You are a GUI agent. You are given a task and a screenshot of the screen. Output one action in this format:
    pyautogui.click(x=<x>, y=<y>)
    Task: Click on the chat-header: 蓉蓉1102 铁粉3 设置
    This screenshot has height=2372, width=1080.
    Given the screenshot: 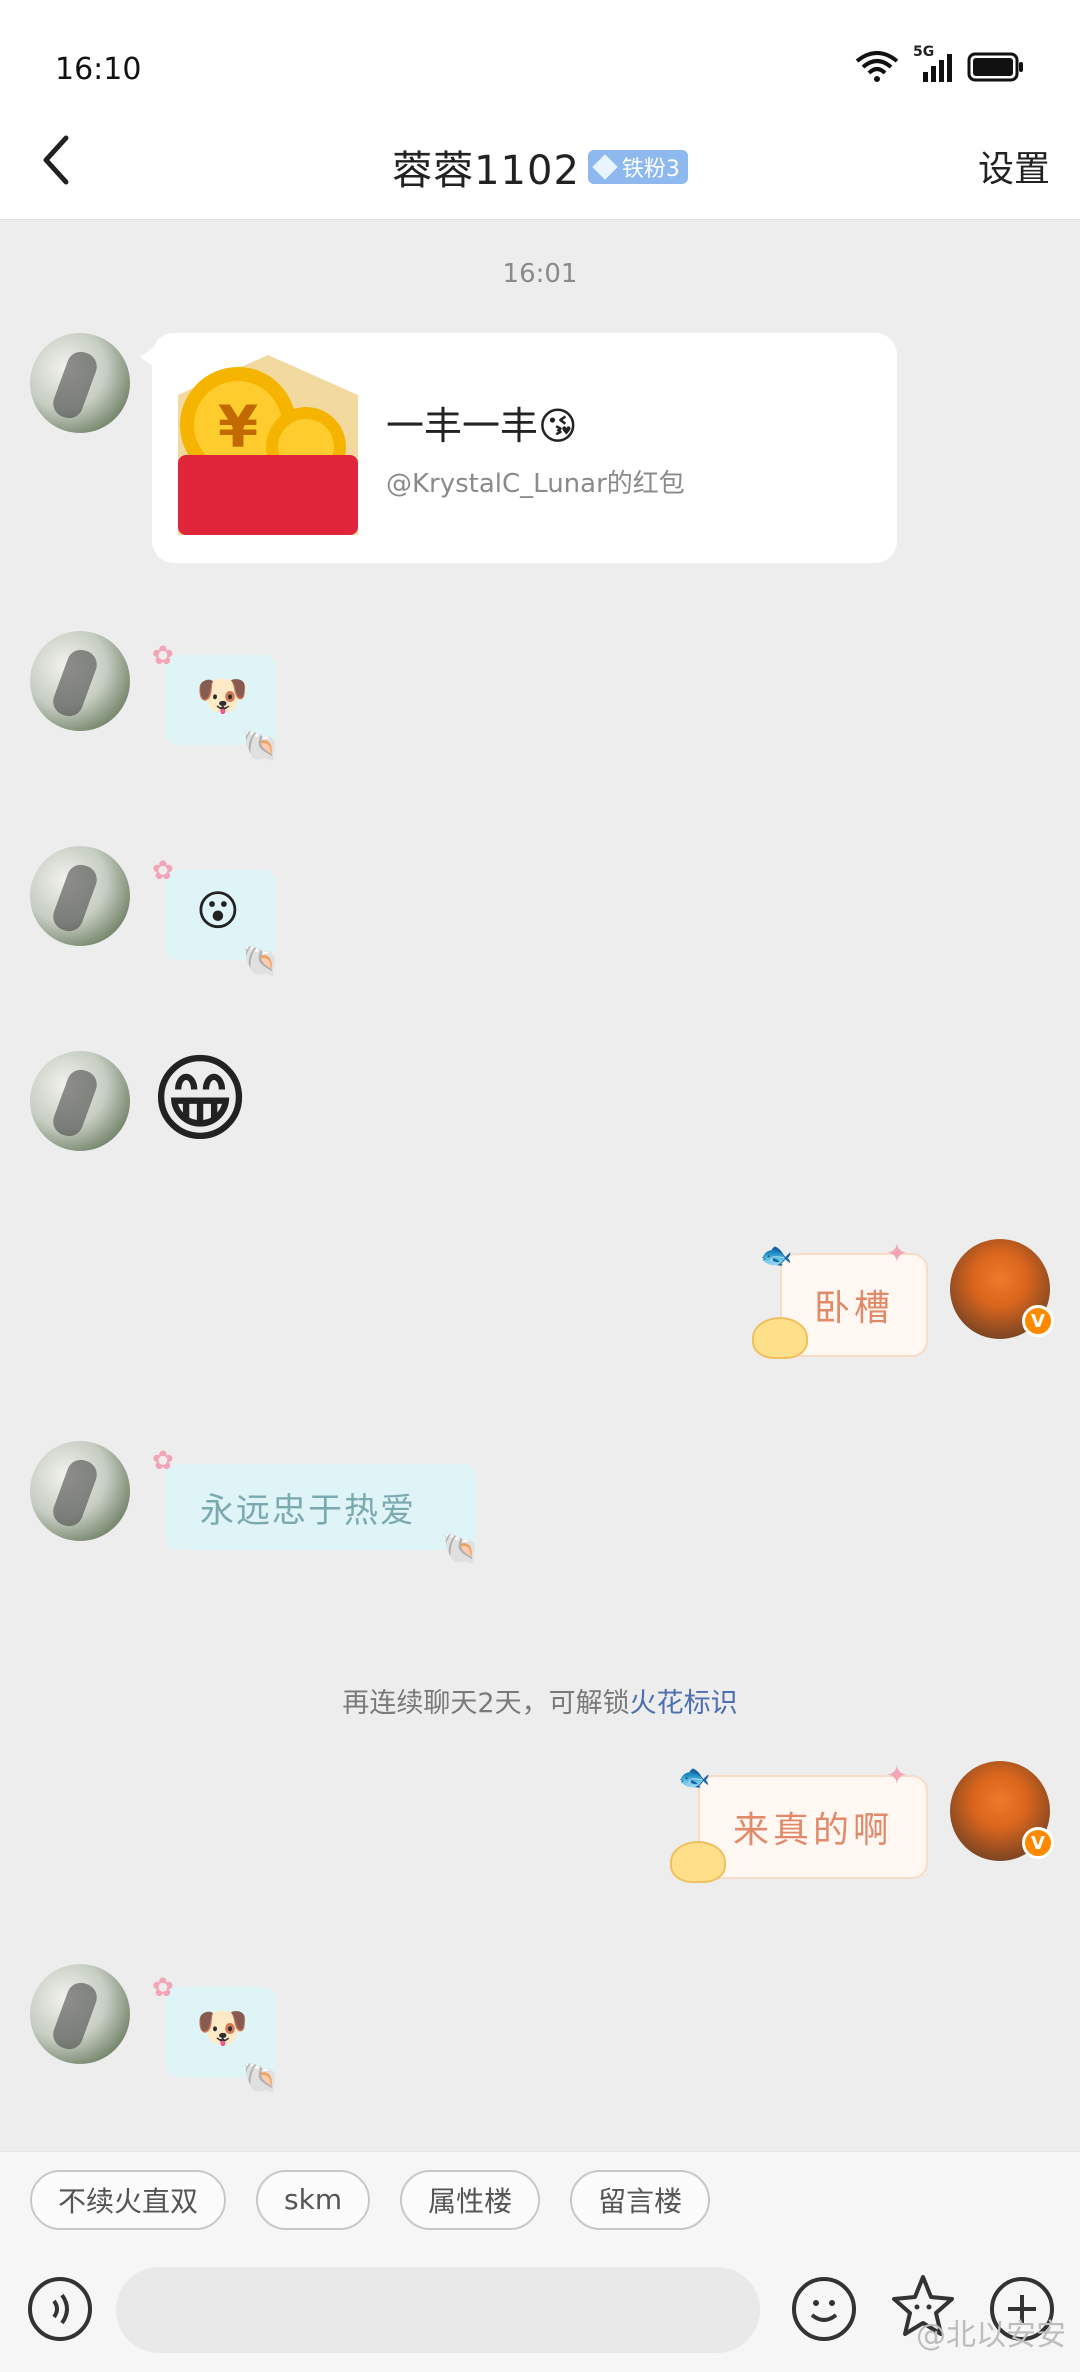 What is the action you would take?
    pyautogui.click(x=540, y=160)
    